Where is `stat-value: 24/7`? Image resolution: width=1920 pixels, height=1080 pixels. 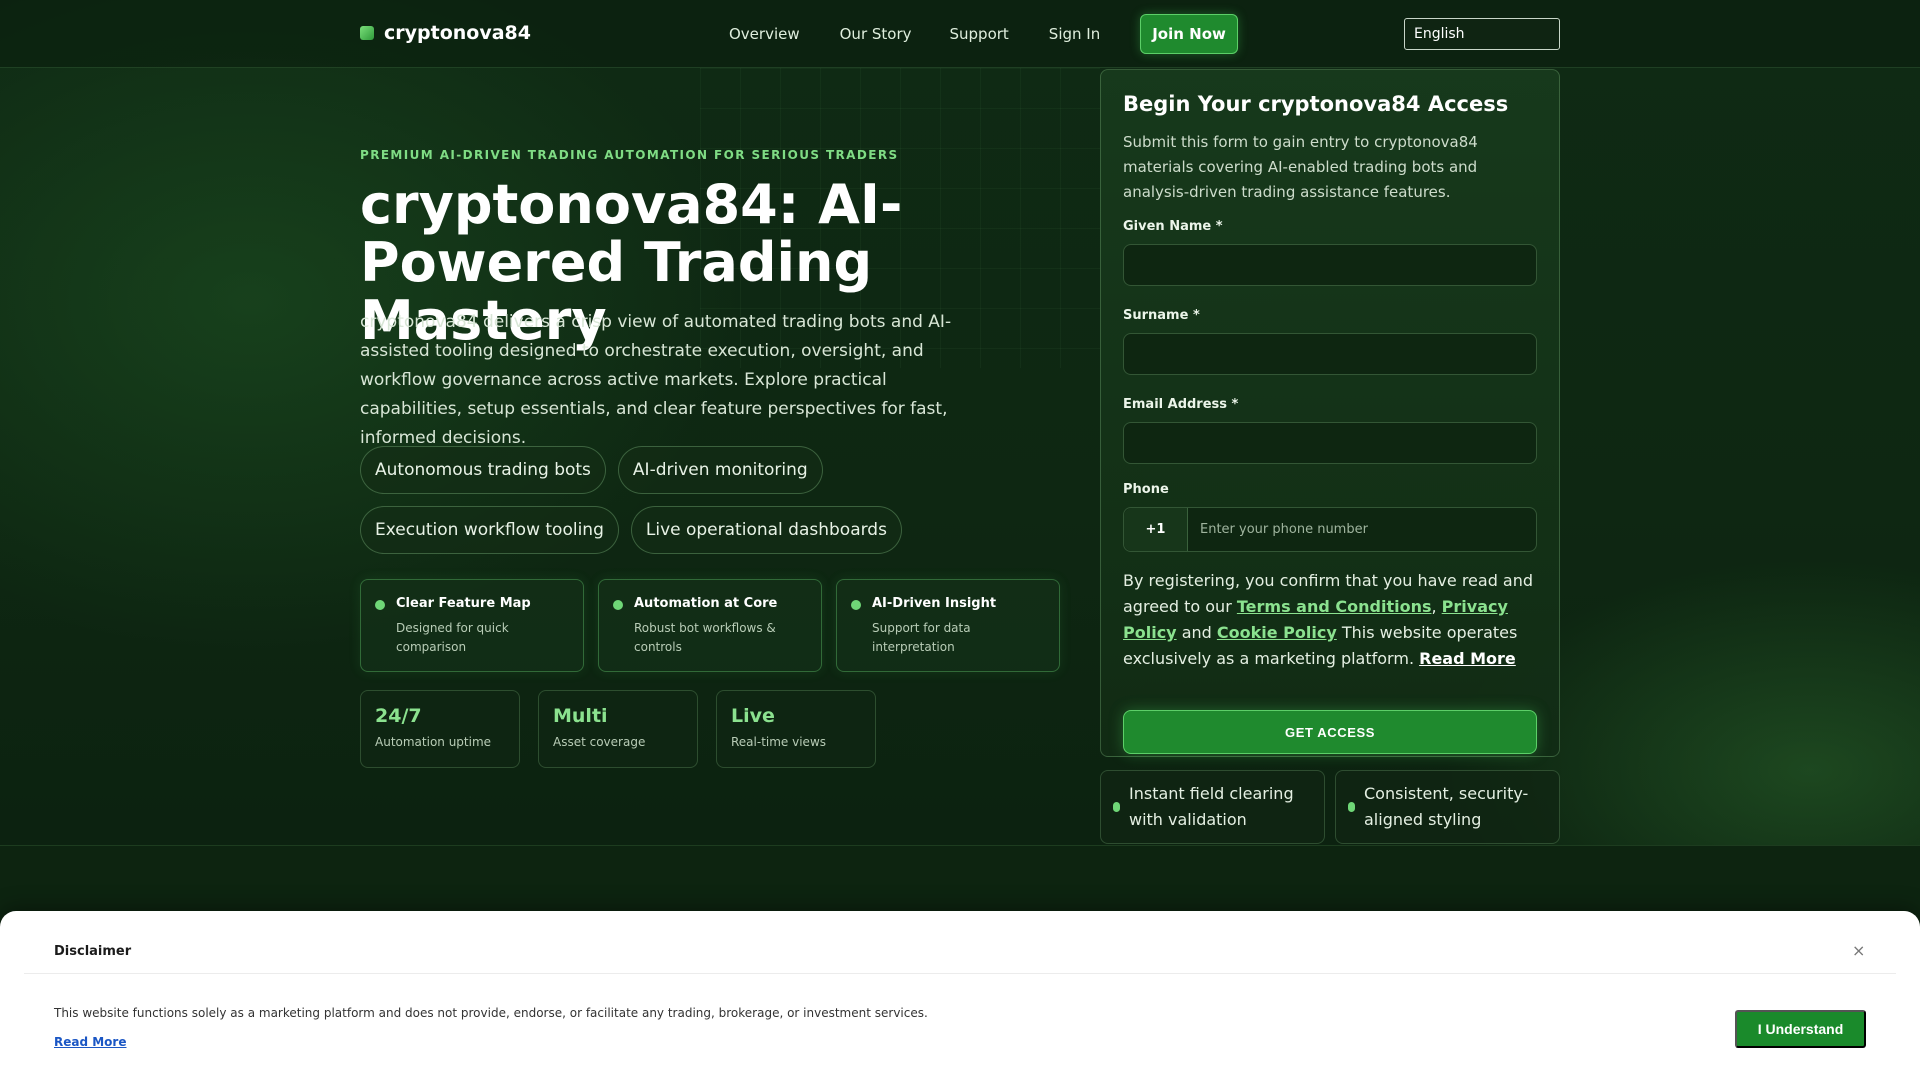
stat-value: 24/7 is located at coordinates (398, 716).